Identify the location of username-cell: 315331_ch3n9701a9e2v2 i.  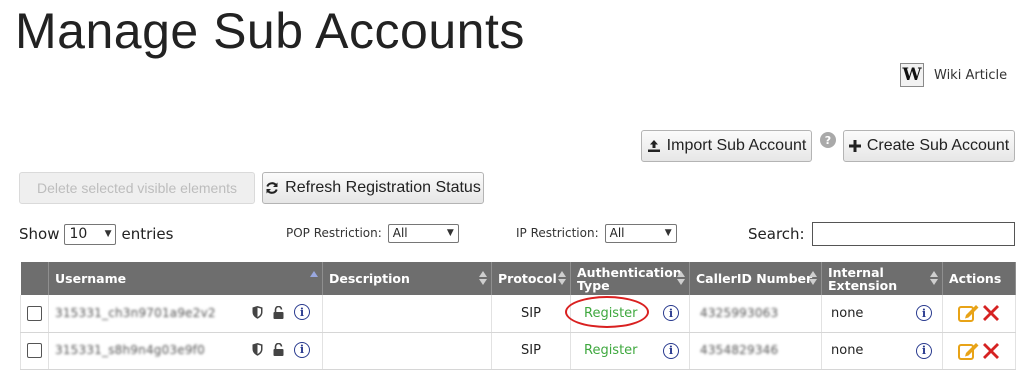
(185, 314).